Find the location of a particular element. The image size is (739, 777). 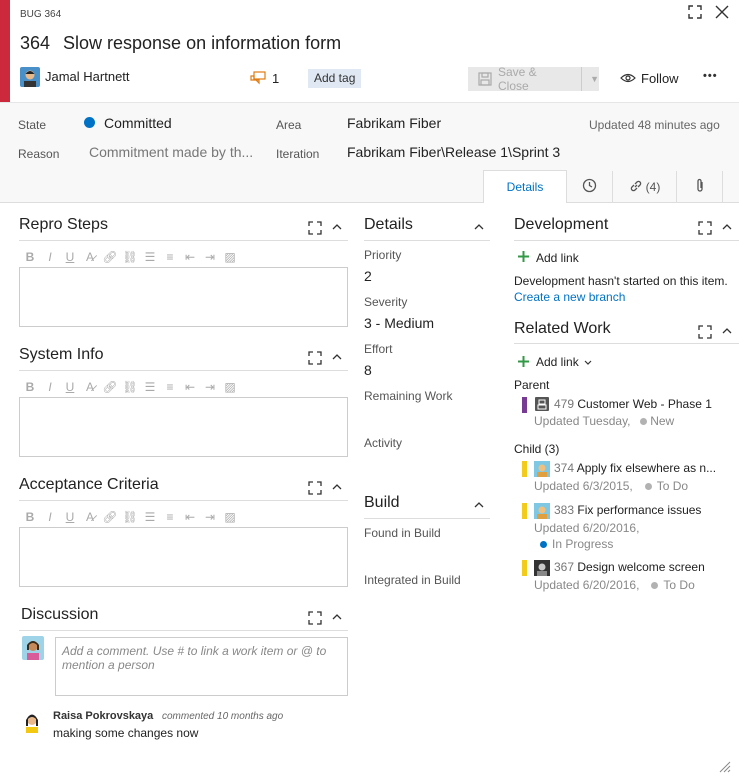

priority-value: 2 is located at coordinates (368, 276).